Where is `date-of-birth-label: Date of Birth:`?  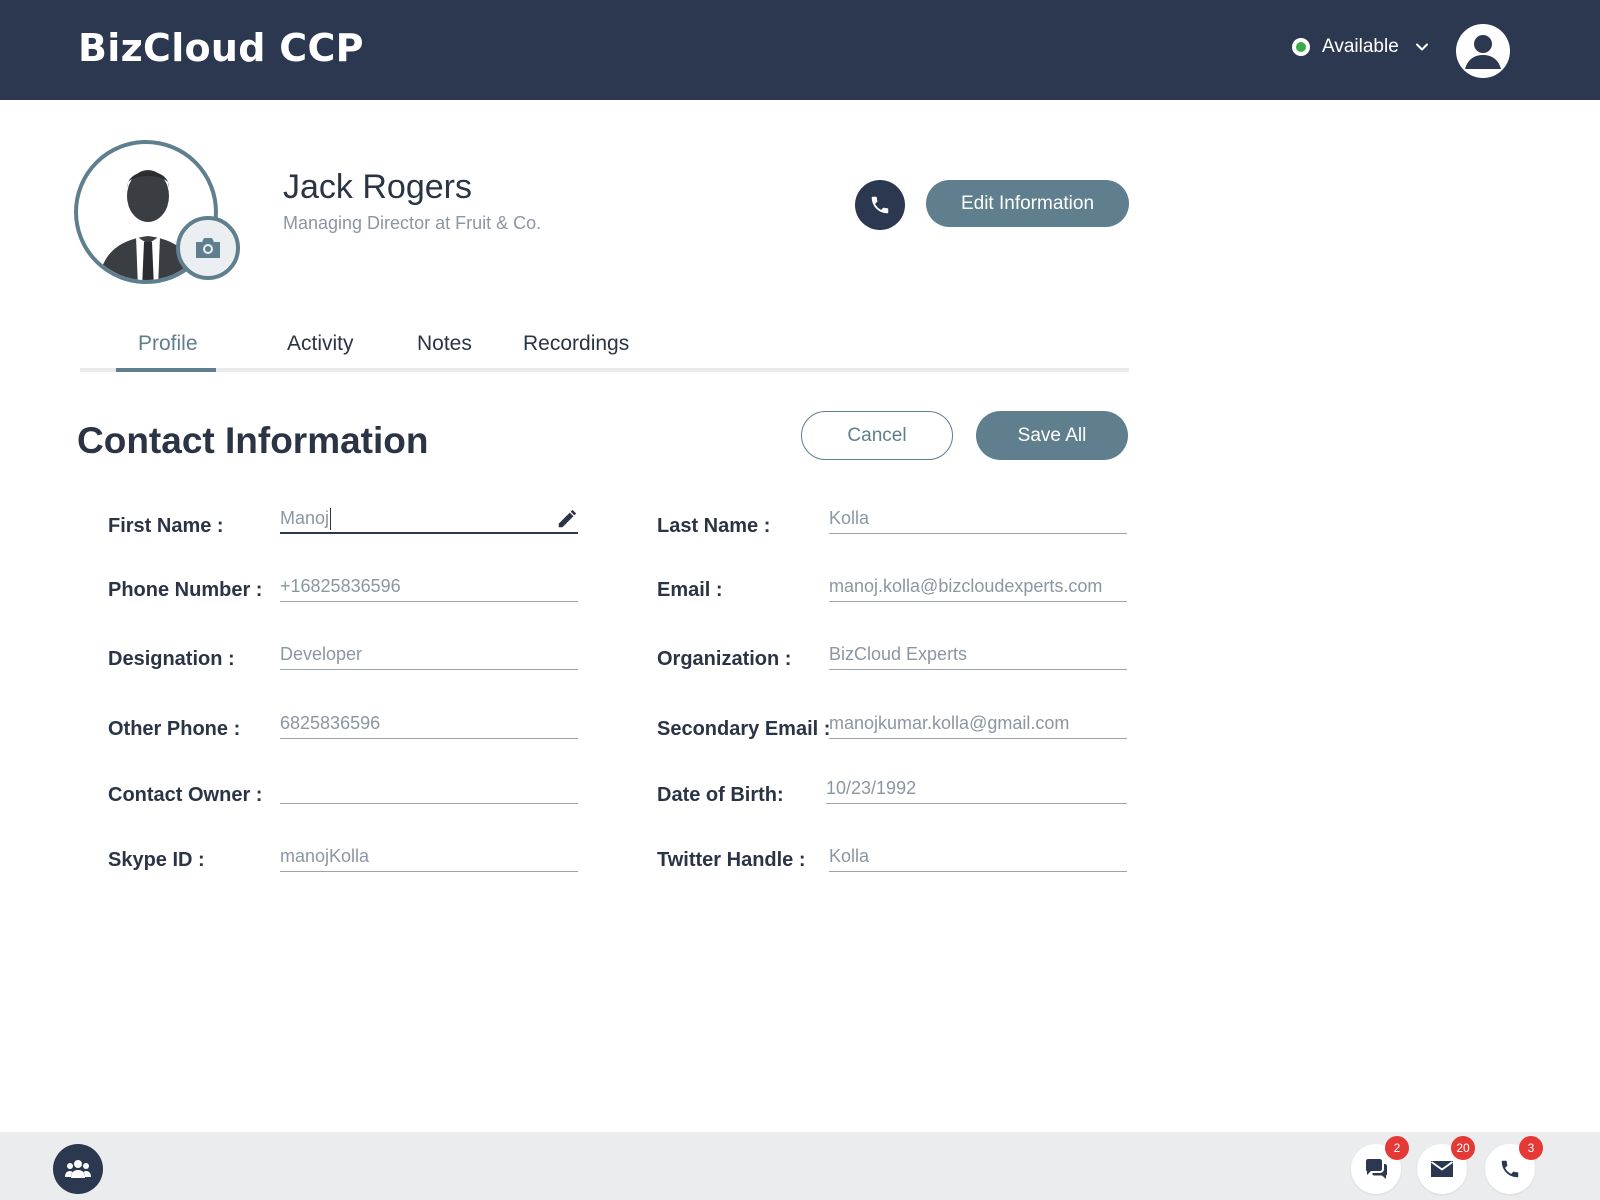 date-of-birth-label: Date of Birth: is located at coordinates (720, 795).